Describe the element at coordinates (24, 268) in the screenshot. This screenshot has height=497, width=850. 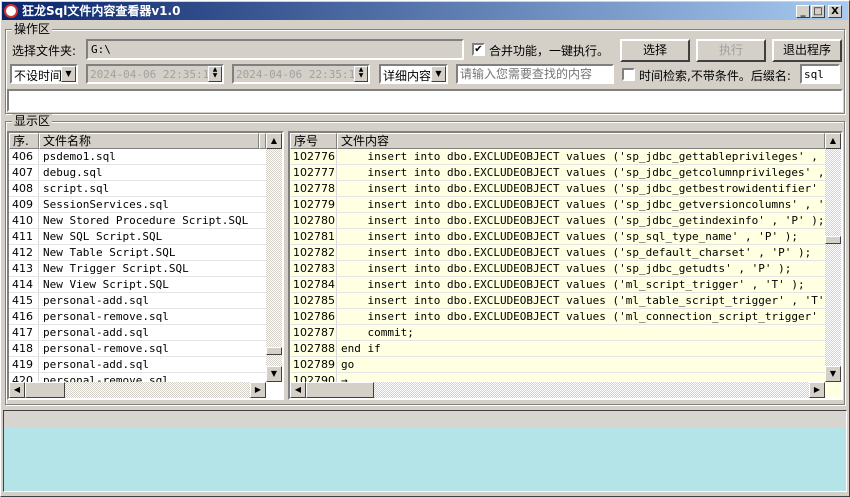
I see `row-index: 413` at that location.